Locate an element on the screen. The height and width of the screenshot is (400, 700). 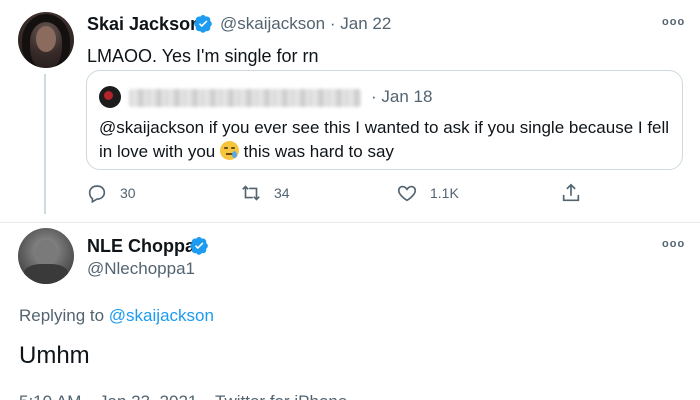
author-handle: @skaijackson is located at coordinates (272, 23).